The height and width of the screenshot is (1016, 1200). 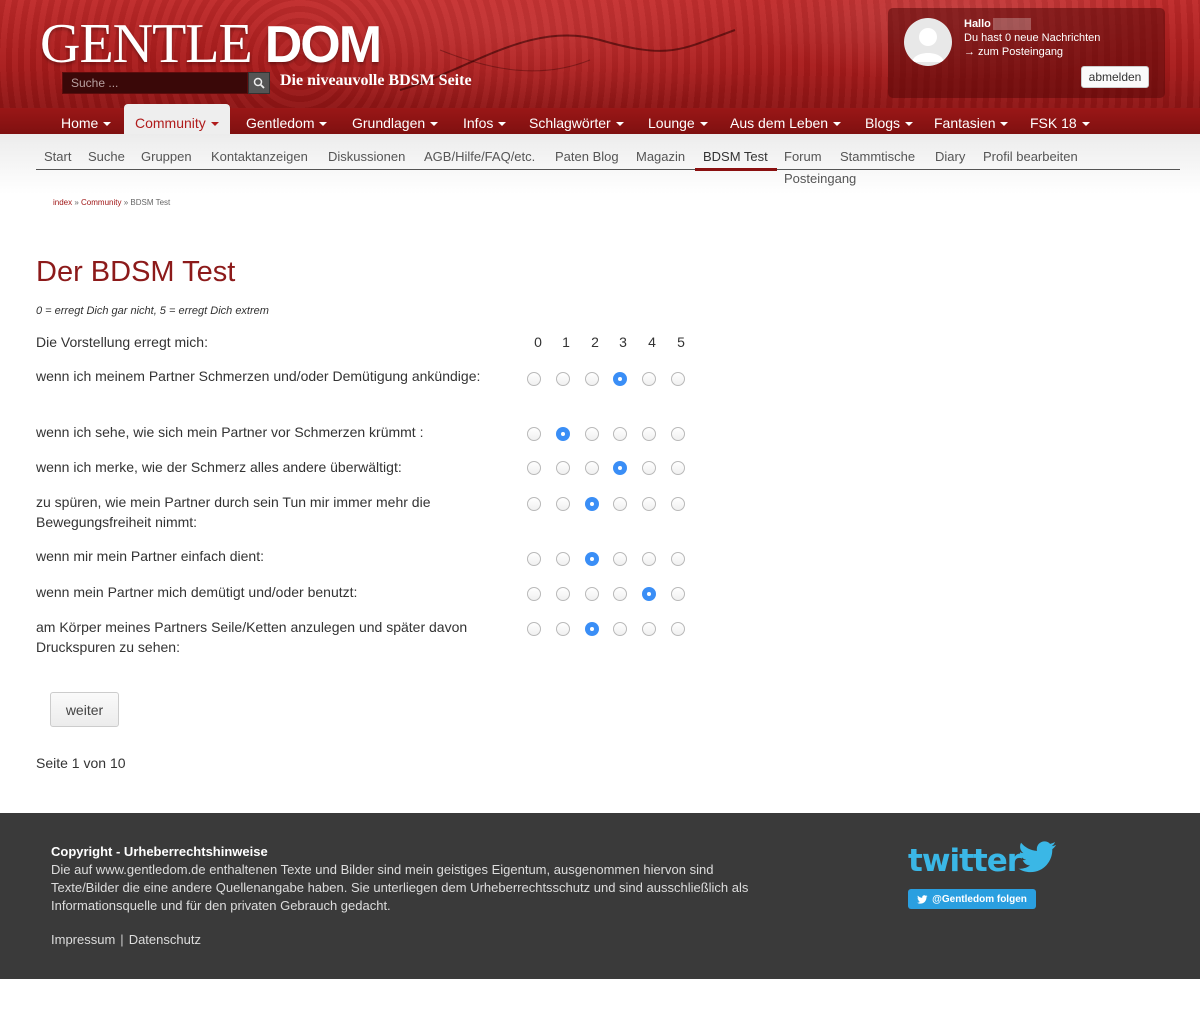 What do you see at coordinates (57, 156) in the screenshot?
I see `subnav-item-start: Start` at bounding box center [57, 156].